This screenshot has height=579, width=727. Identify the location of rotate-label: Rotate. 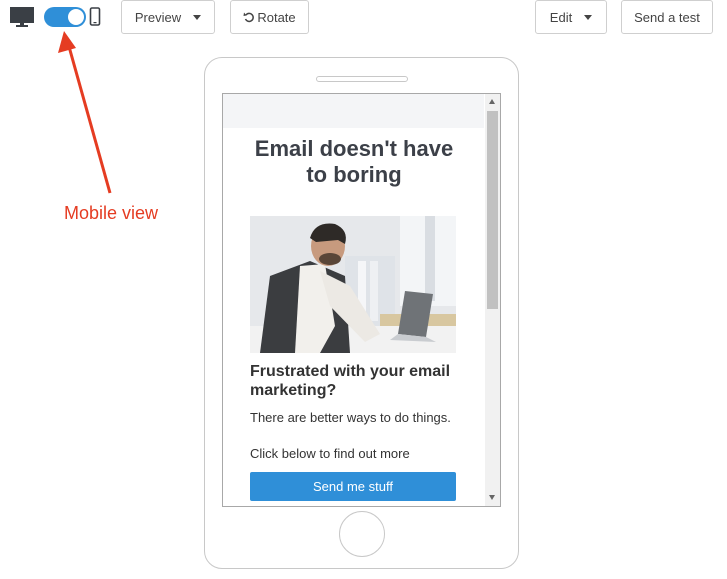
(276, 17).